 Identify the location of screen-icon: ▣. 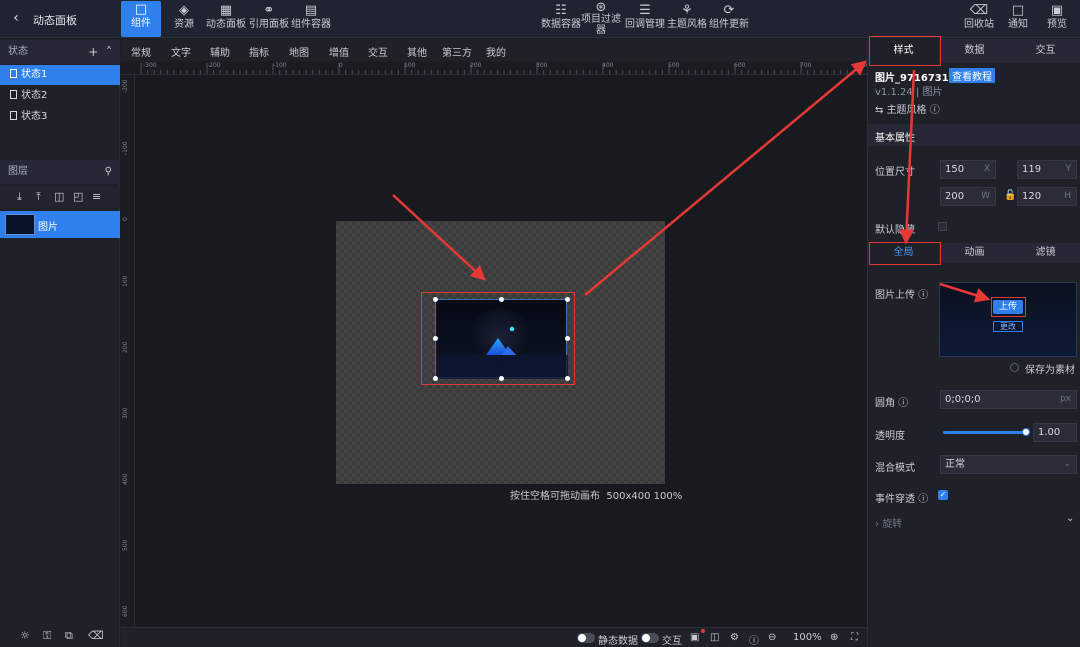
(694, 637).